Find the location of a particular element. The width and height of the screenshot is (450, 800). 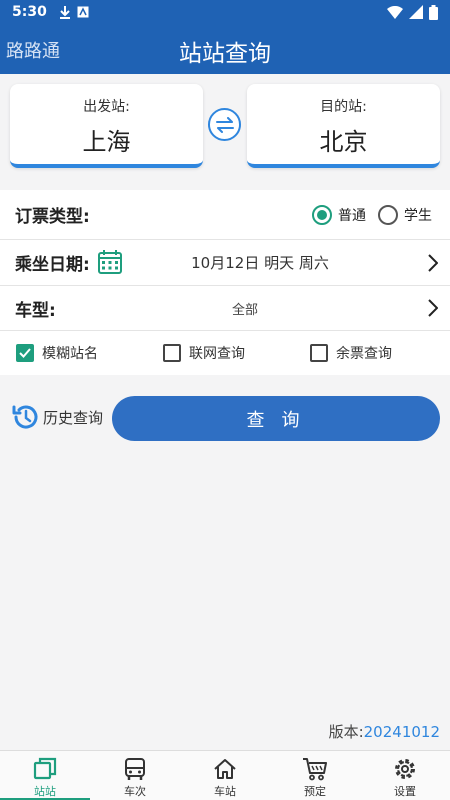

version-info: 版本:20241012 is located at coordinates (384, 731).